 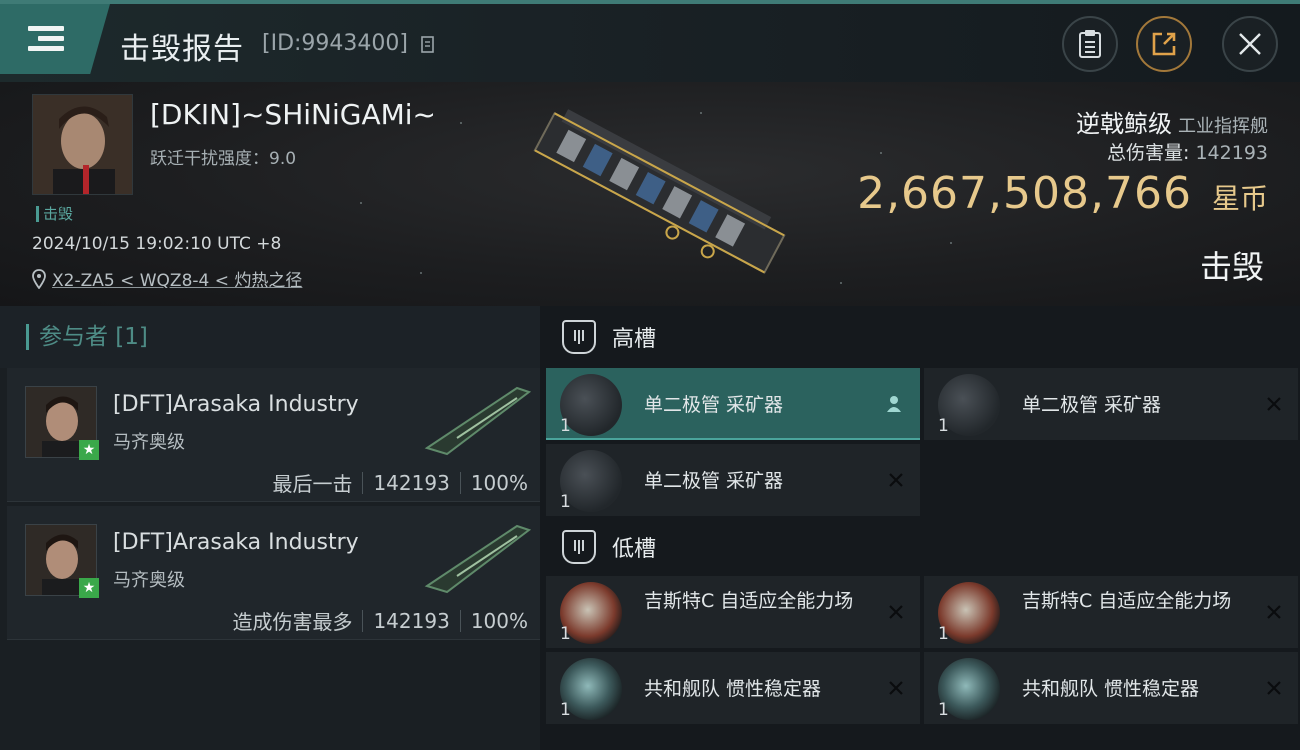 I want to click on menu-button, so click(x=55, y=39).